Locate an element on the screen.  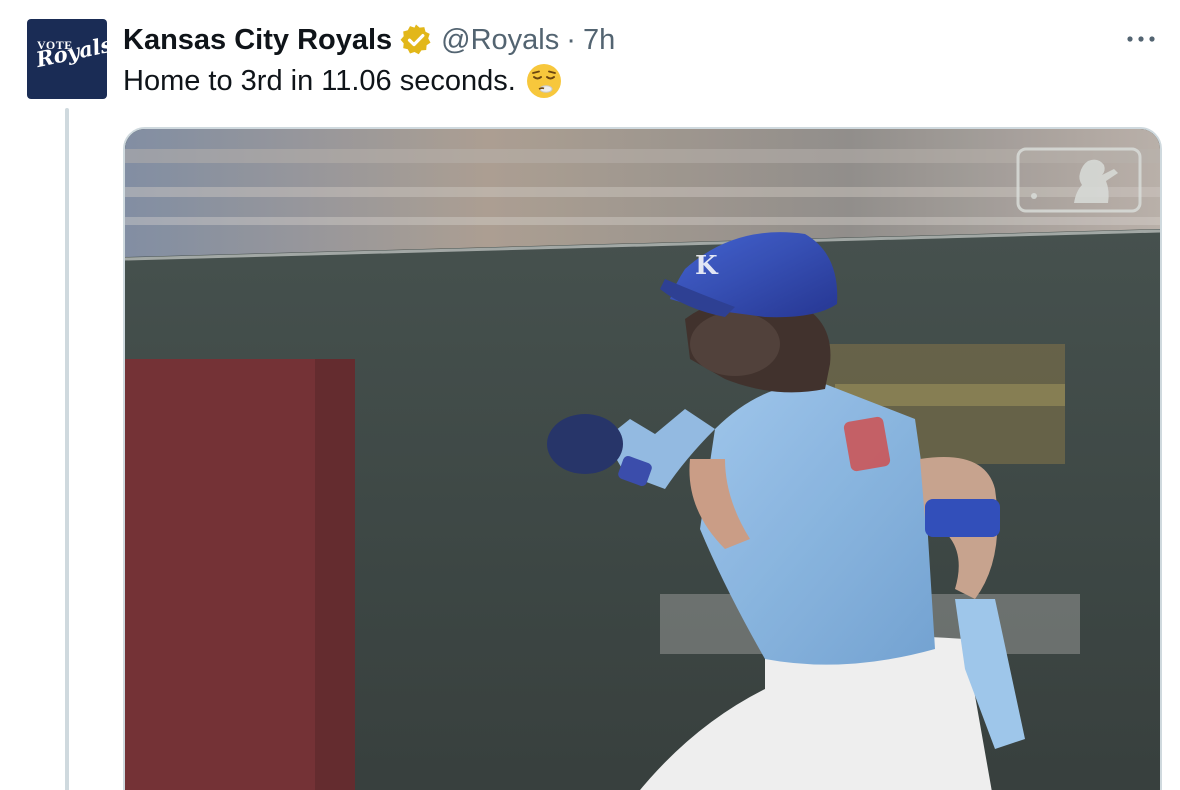
tweet-text: Home to 3rd in 11.06 seconds. is located at coordinates (343, 81).